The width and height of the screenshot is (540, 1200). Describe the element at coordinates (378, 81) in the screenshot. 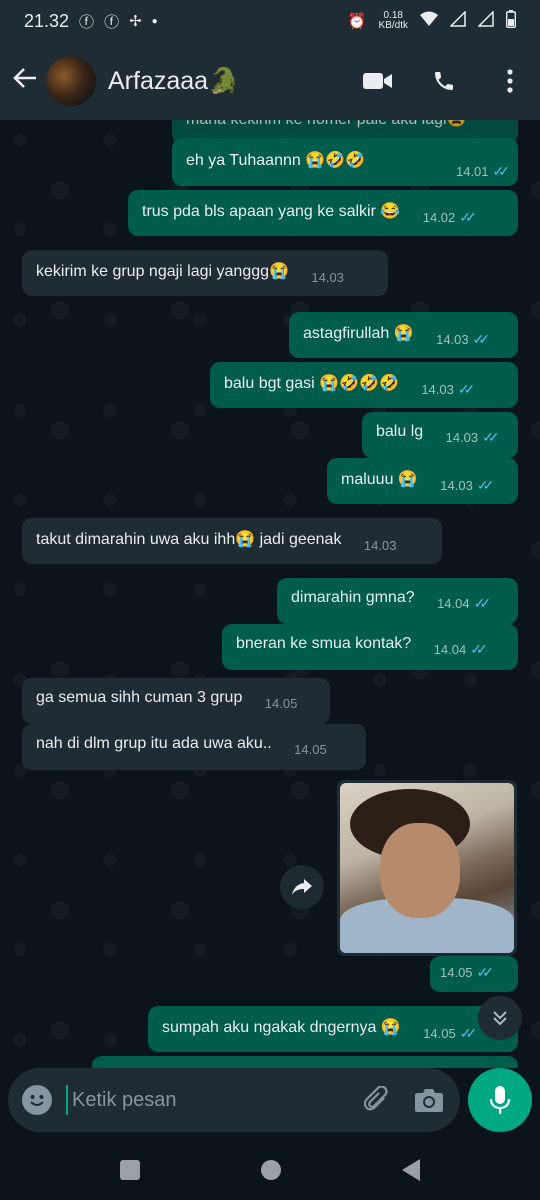

I see `video-call-icon` at that location.